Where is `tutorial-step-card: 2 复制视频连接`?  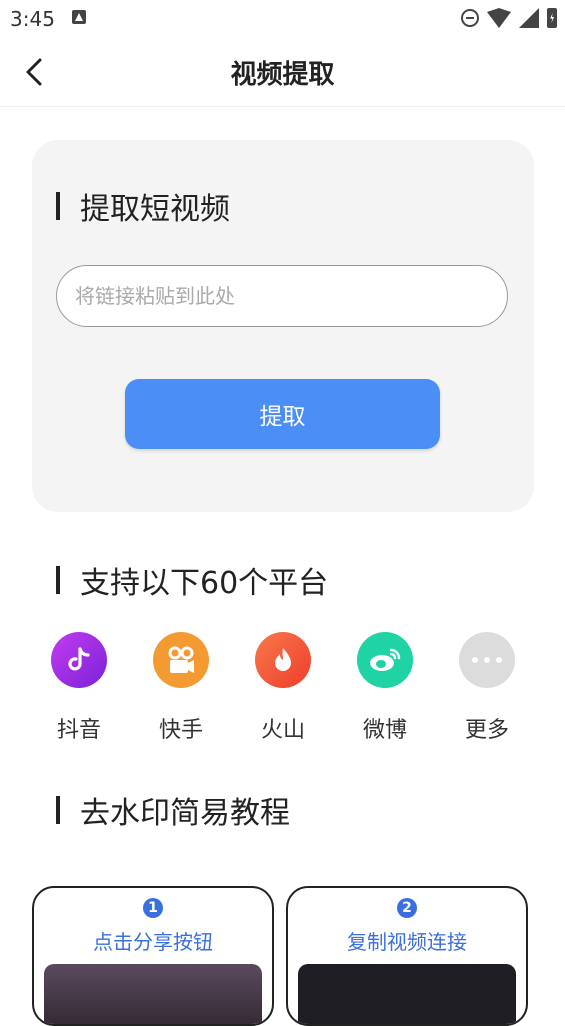
tutorial-step-card: 2 复制视频连接 is located at coordinates (407, 956).